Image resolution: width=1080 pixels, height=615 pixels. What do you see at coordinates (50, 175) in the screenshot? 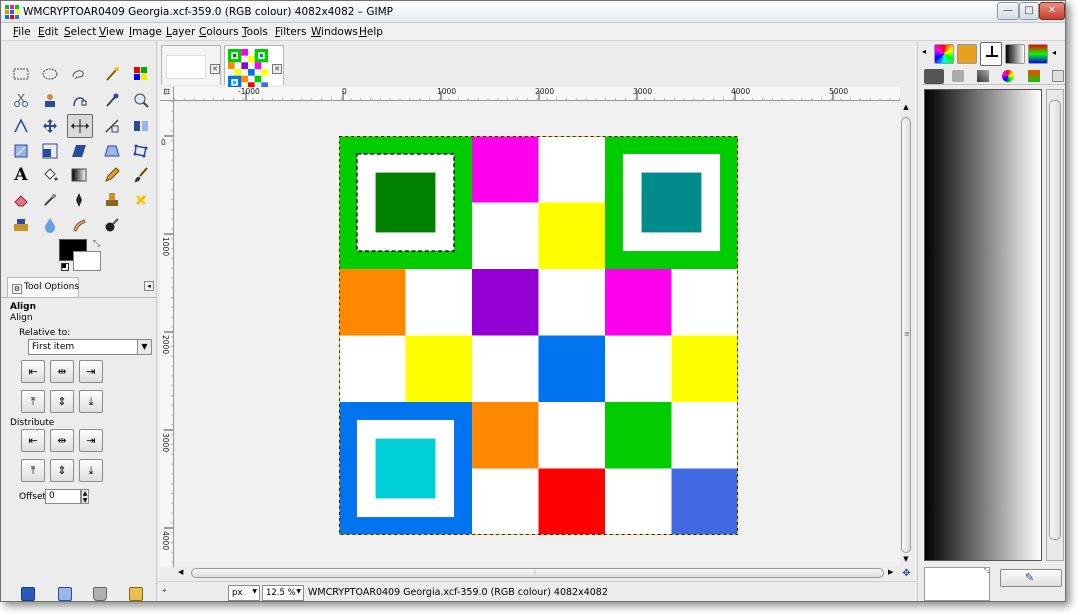
I see `bucket-fill-tool-icon` at bounding box center [50, 175].